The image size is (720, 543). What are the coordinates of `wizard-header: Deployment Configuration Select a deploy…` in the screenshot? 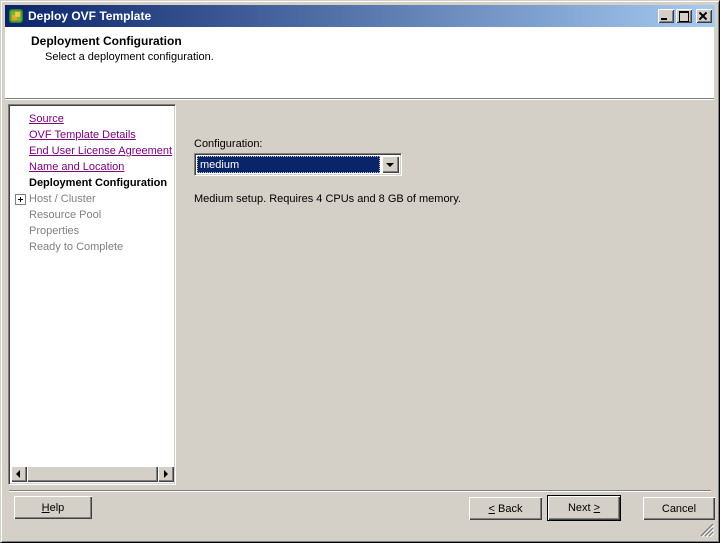 It's located at (359, 62).